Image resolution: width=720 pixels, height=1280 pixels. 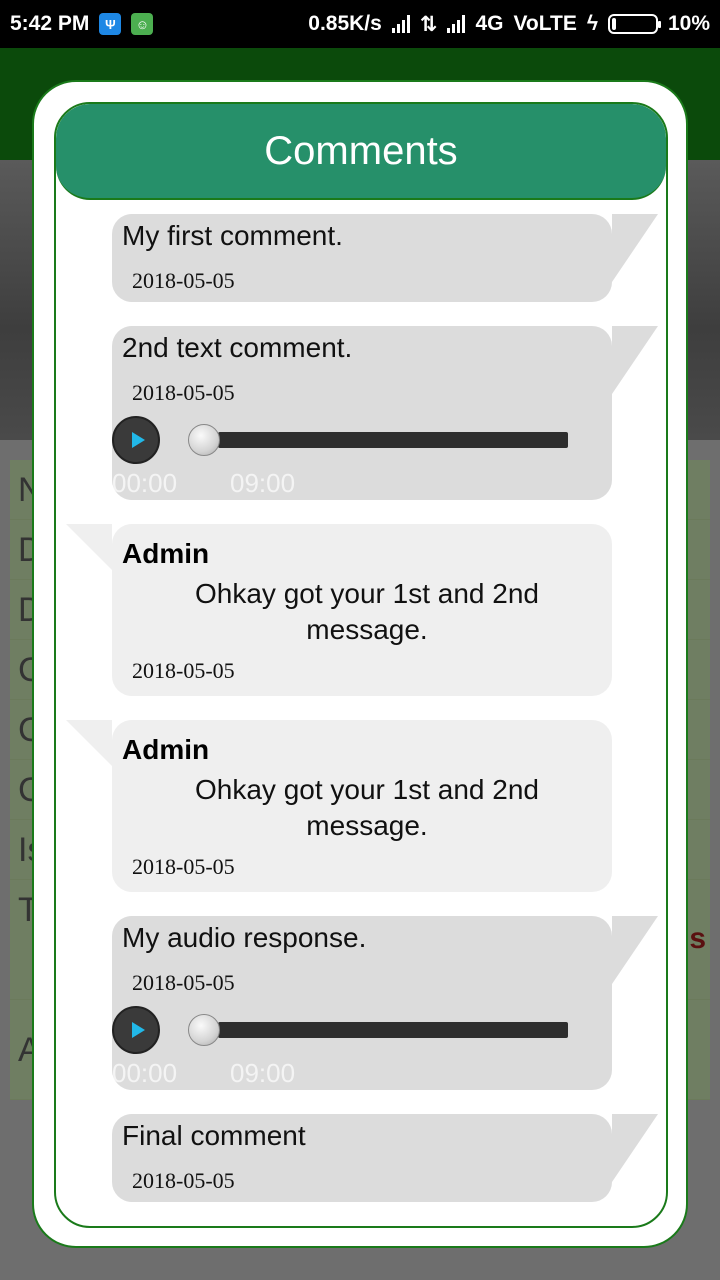 I want to click on status-bar: 5:42 PM Ψ ☺ 0.85K/s ⇅ 4G VoLTE ϟ 10%, so click(x=360, y=24).